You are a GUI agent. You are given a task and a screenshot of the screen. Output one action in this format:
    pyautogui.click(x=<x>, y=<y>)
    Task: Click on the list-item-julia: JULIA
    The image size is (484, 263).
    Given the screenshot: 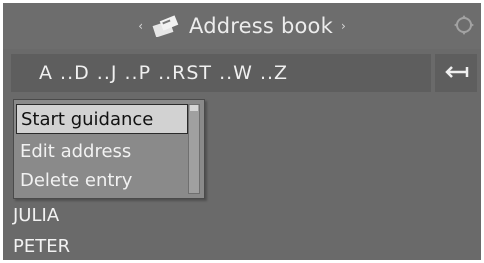 What is the action you would take?
    pyautogui.click(x=36, y=215)
    